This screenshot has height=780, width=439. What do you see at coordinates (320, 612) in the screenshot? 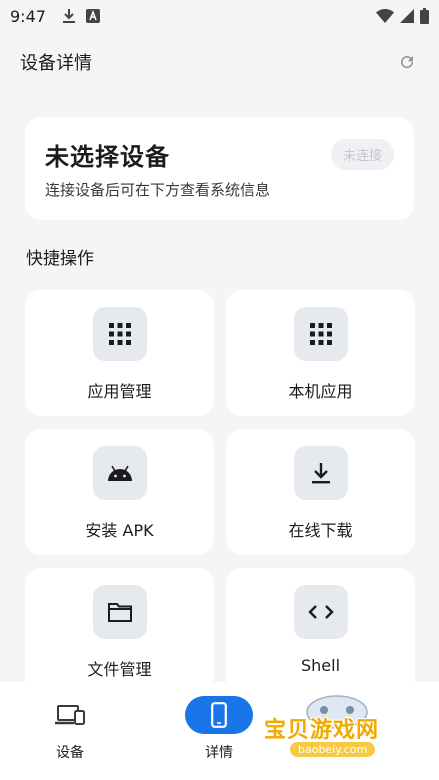
I see `code-icon` at bounding box center [320, 612].